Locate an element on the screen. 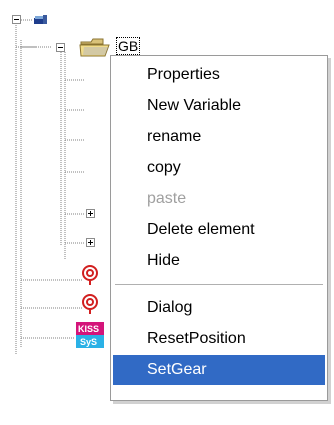 The width and height of the screenshot is (334, 425). menu-item-paste: paste is located at coordinates (167, 198).